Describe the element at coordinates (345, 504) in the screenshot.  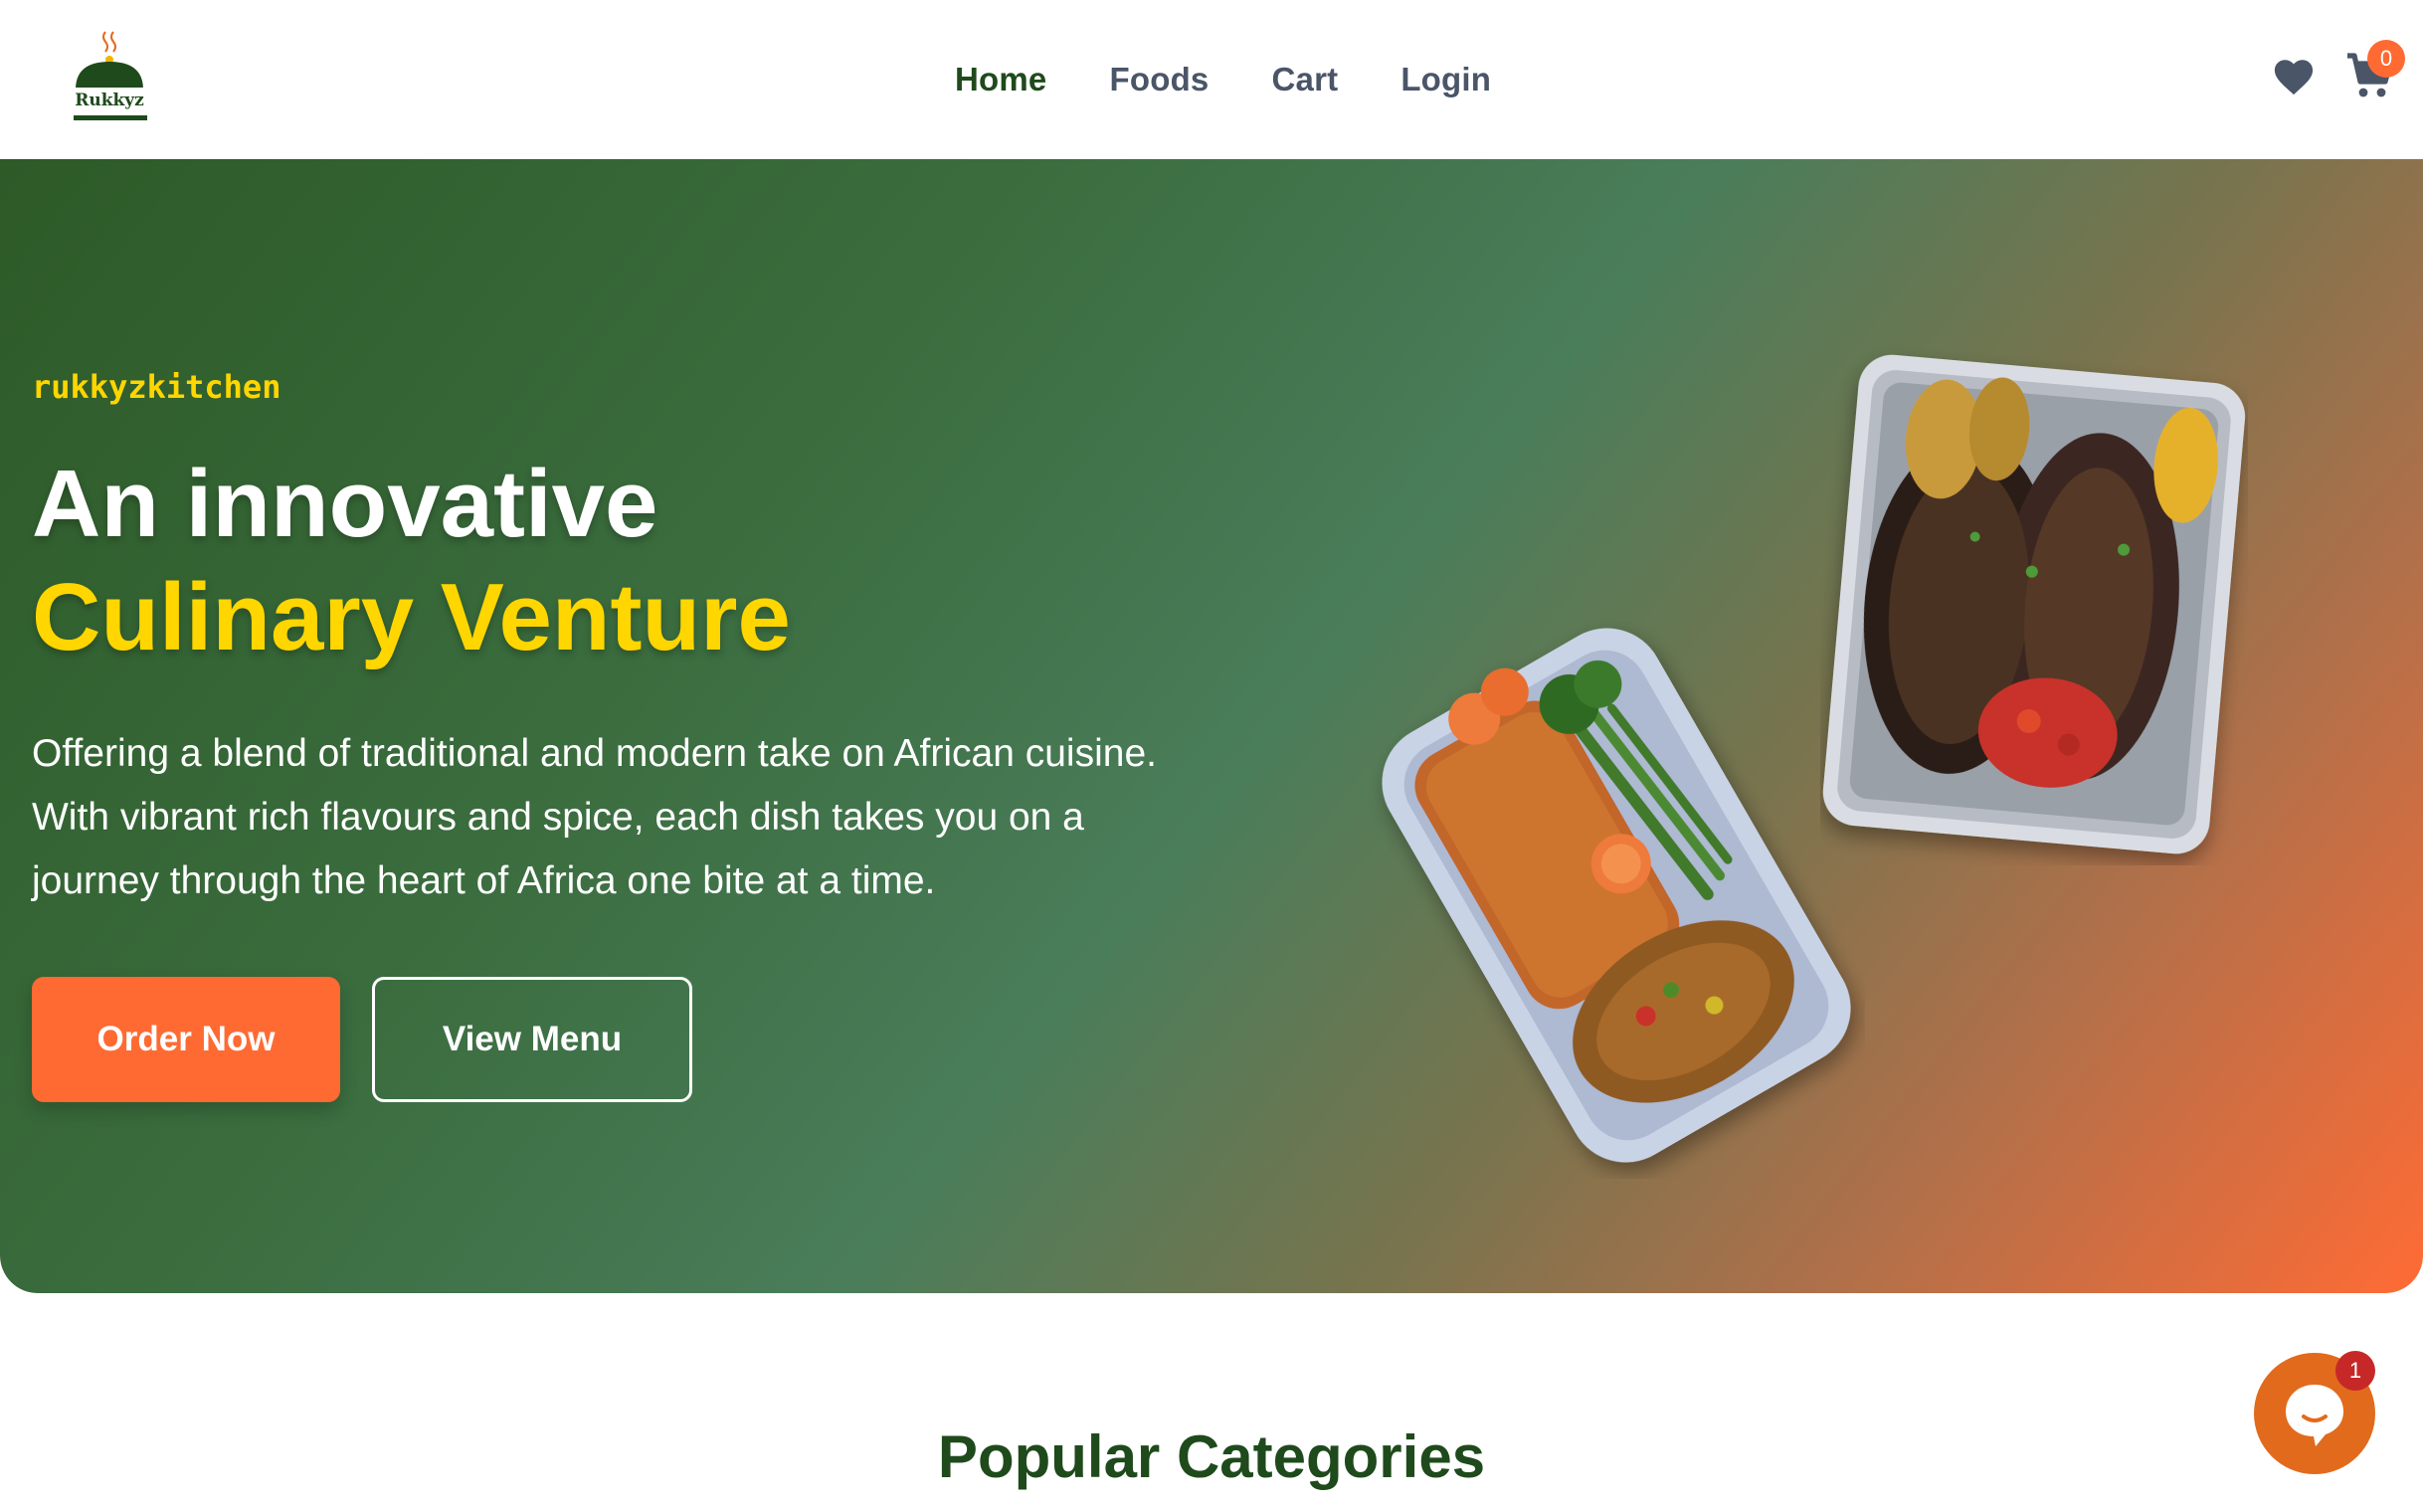
I see `headline-line-1: An innovative` at that location.